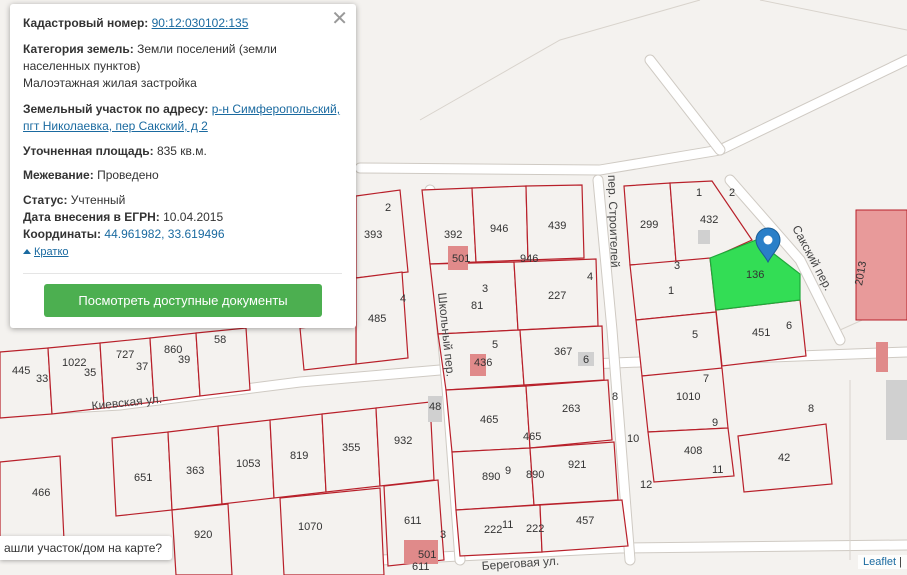 This screenshot has width=907, height=575. Describe the element at coordinates (403, 441) in the screenshot. I see `parcel-label: 932` at that location.